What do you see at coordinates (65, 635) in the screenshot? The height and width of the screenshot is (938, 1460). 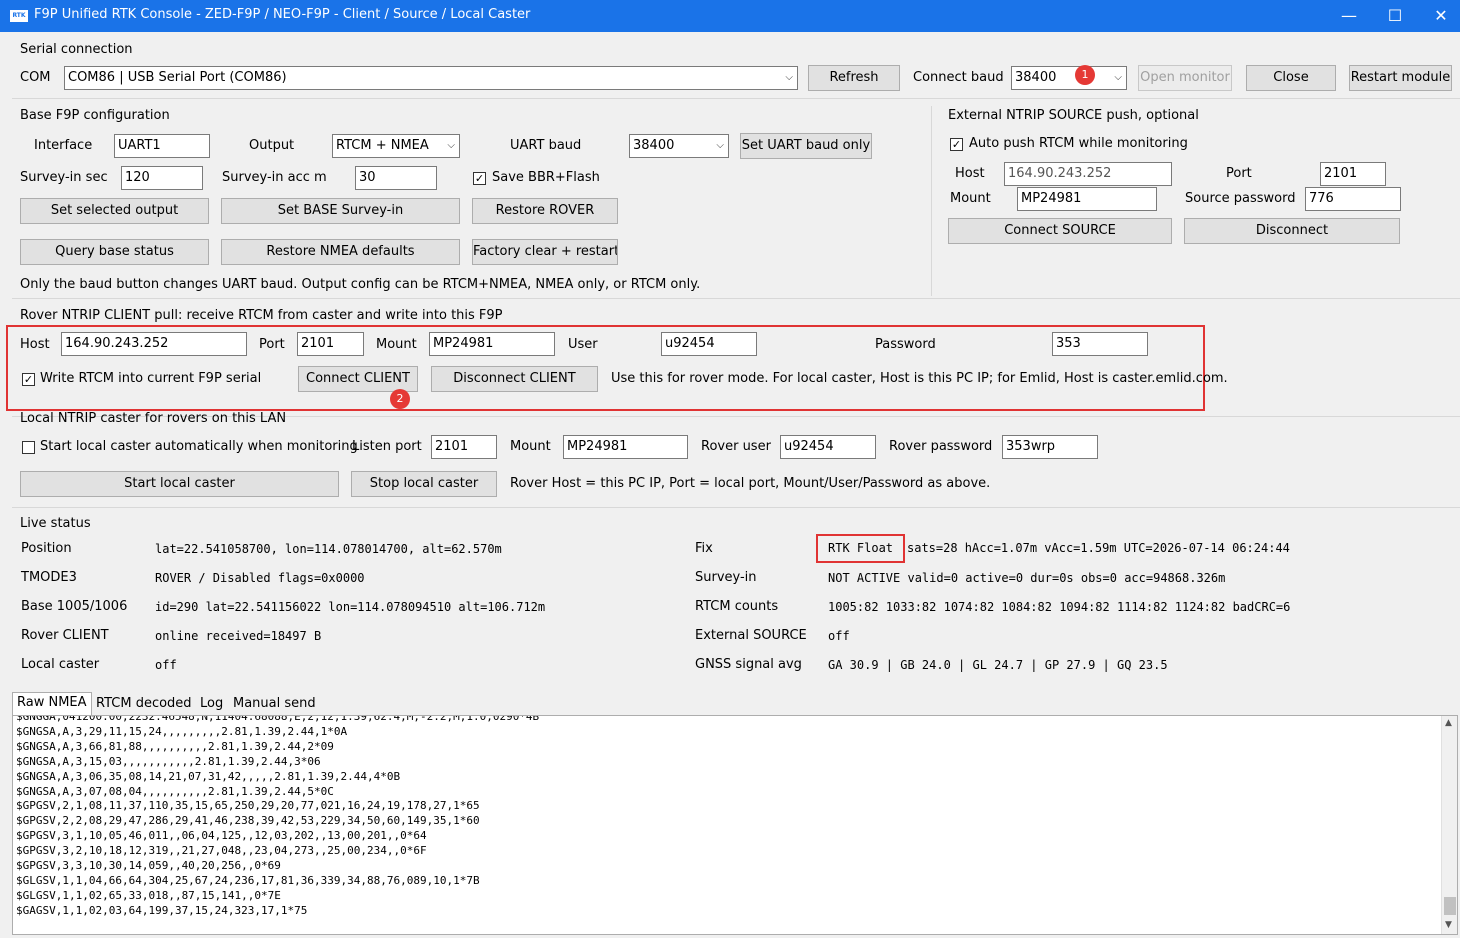 I see `live-label: Rover CLIENT` at bounding box center [65, 635].